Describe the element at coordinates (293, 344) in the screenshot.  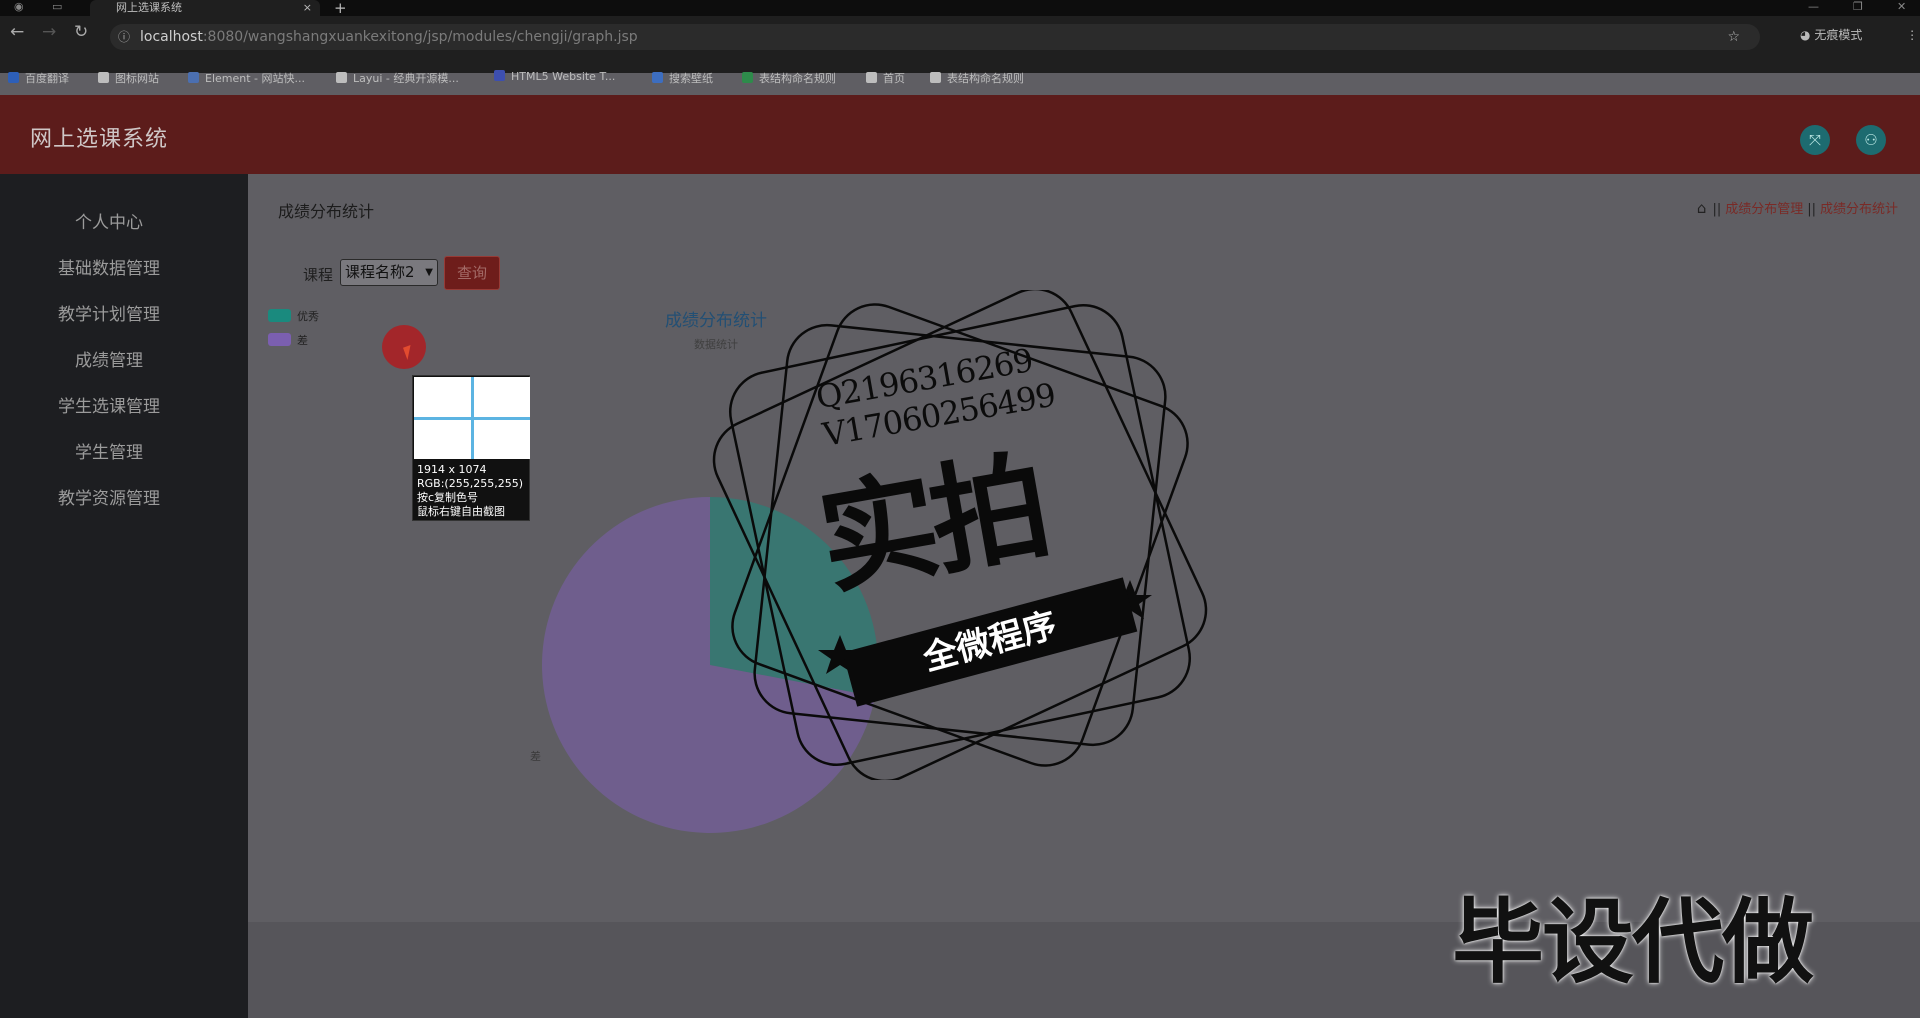
I see `legend-item-poor: 差` at that location.